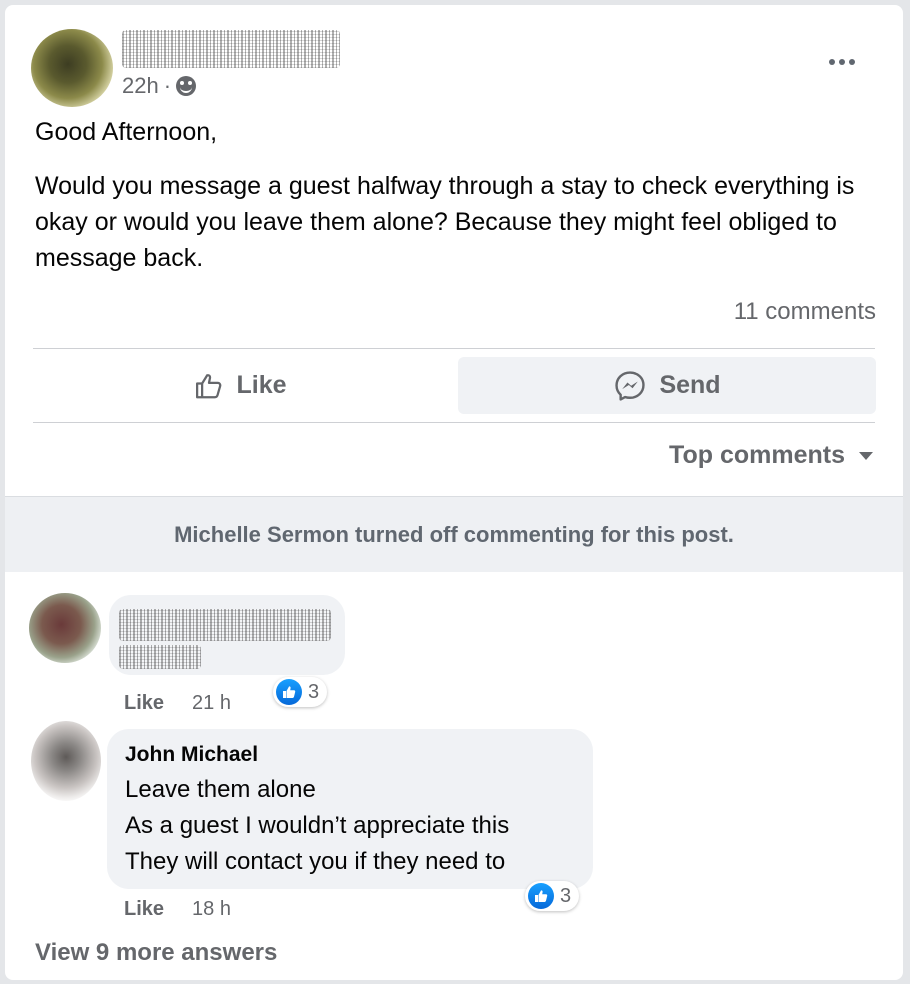 The image size is (910, 984). Describe the element at coordinates (177, 703) in the screenshot. I see `comment-meta: Like 21 h` at that location.